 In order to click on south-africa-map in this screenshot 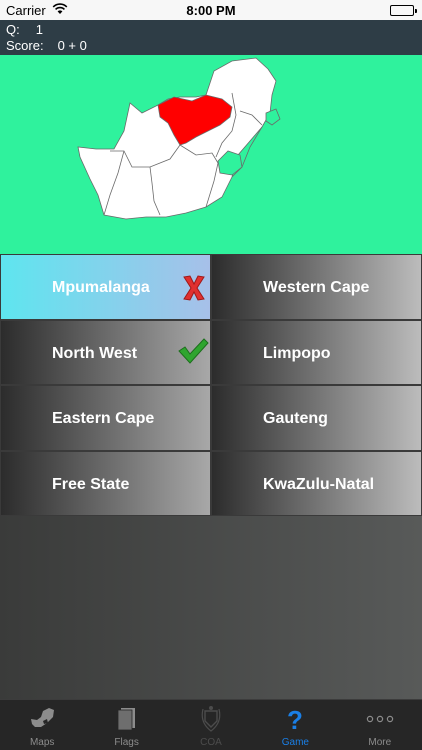, I will do `click(179, 138)`.